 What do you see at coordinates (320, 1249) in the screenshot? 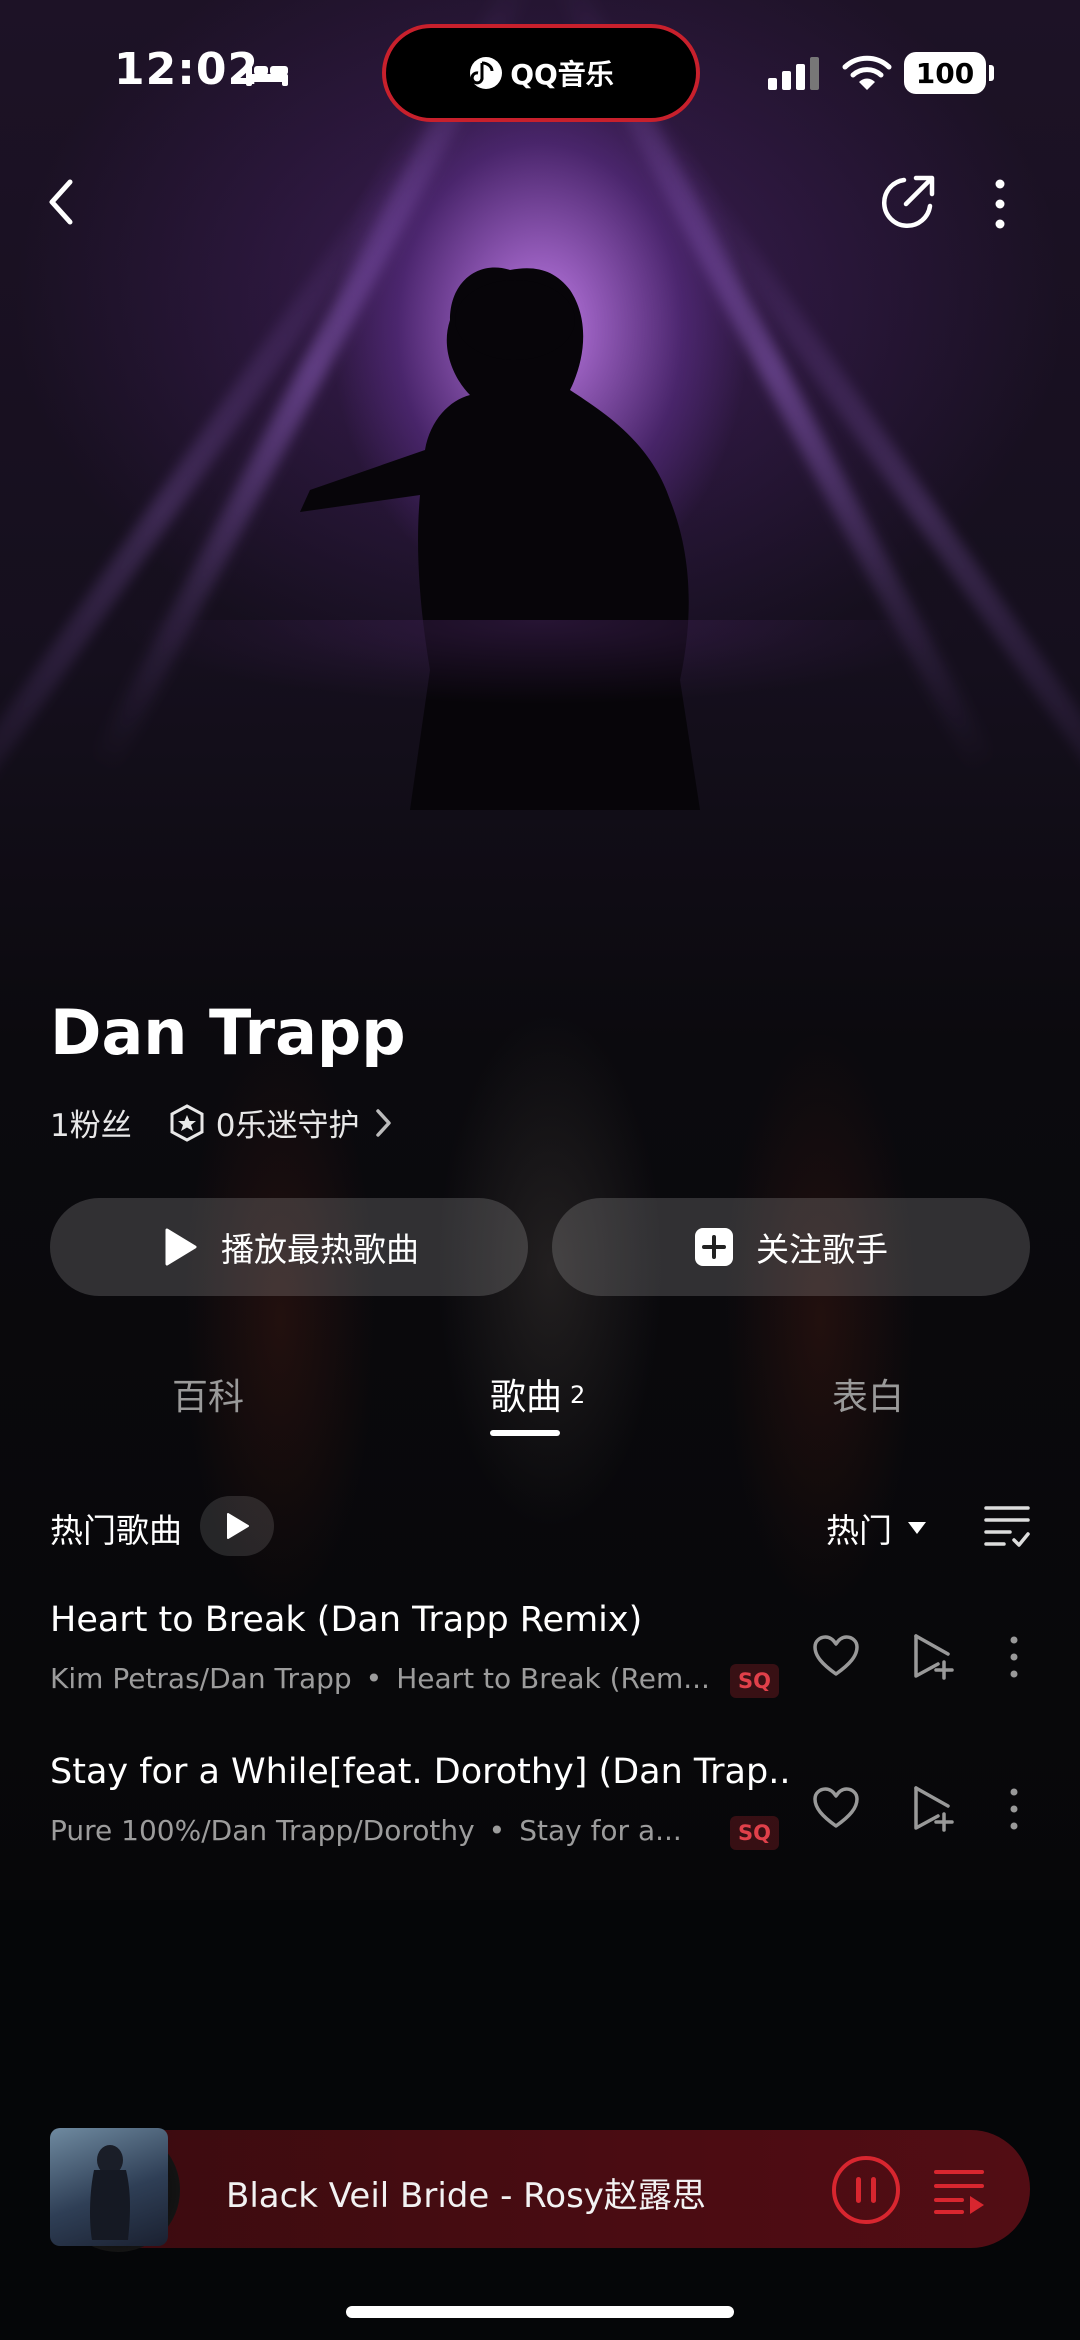
I see `play-hot-songs-label: 播放最热歌曲` at bounding box center [320, 1249].